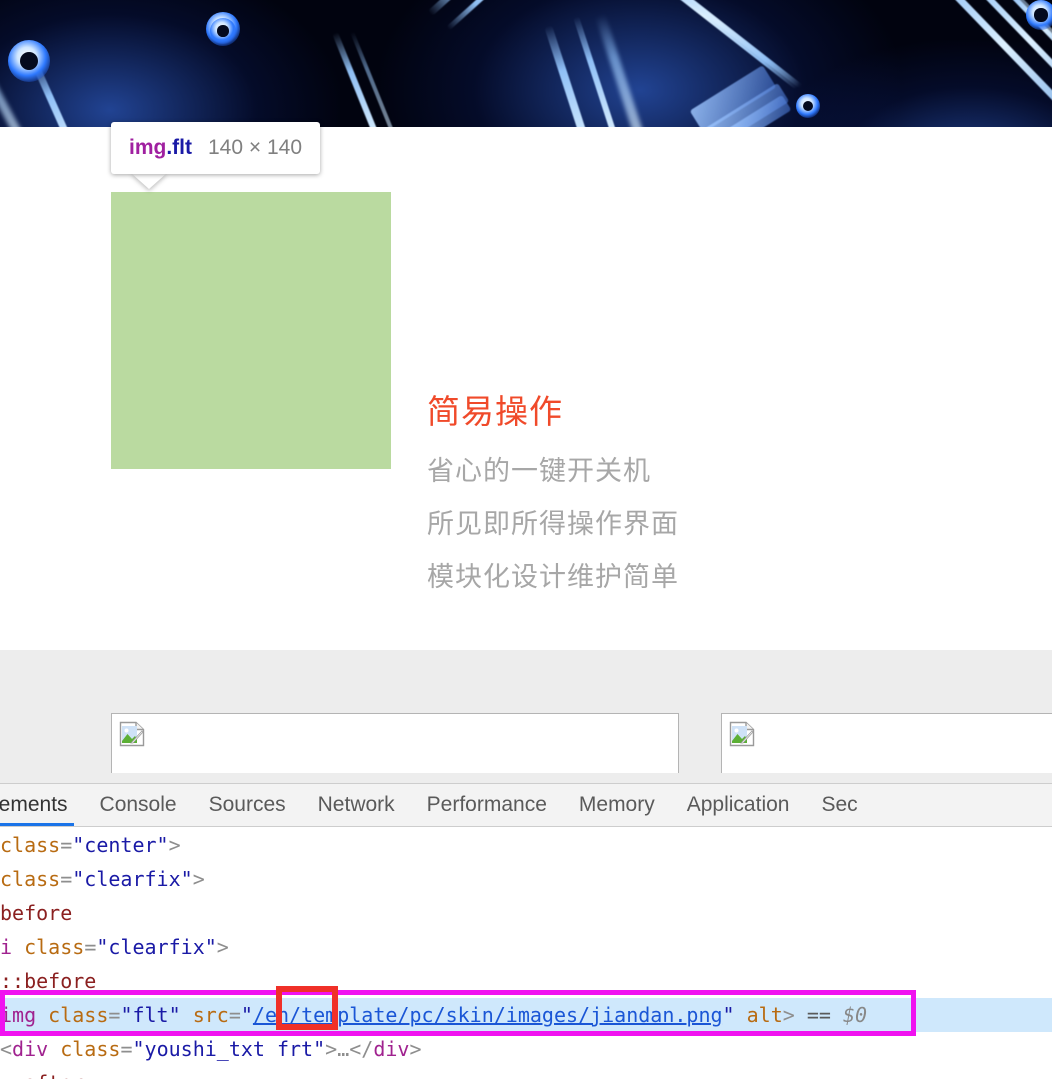 This screenshot has width=1052, height=1079. What do you see at coordinates (526, 913) in the screenshot?
I see `dom-row: before` at bounding box center [526, 913].